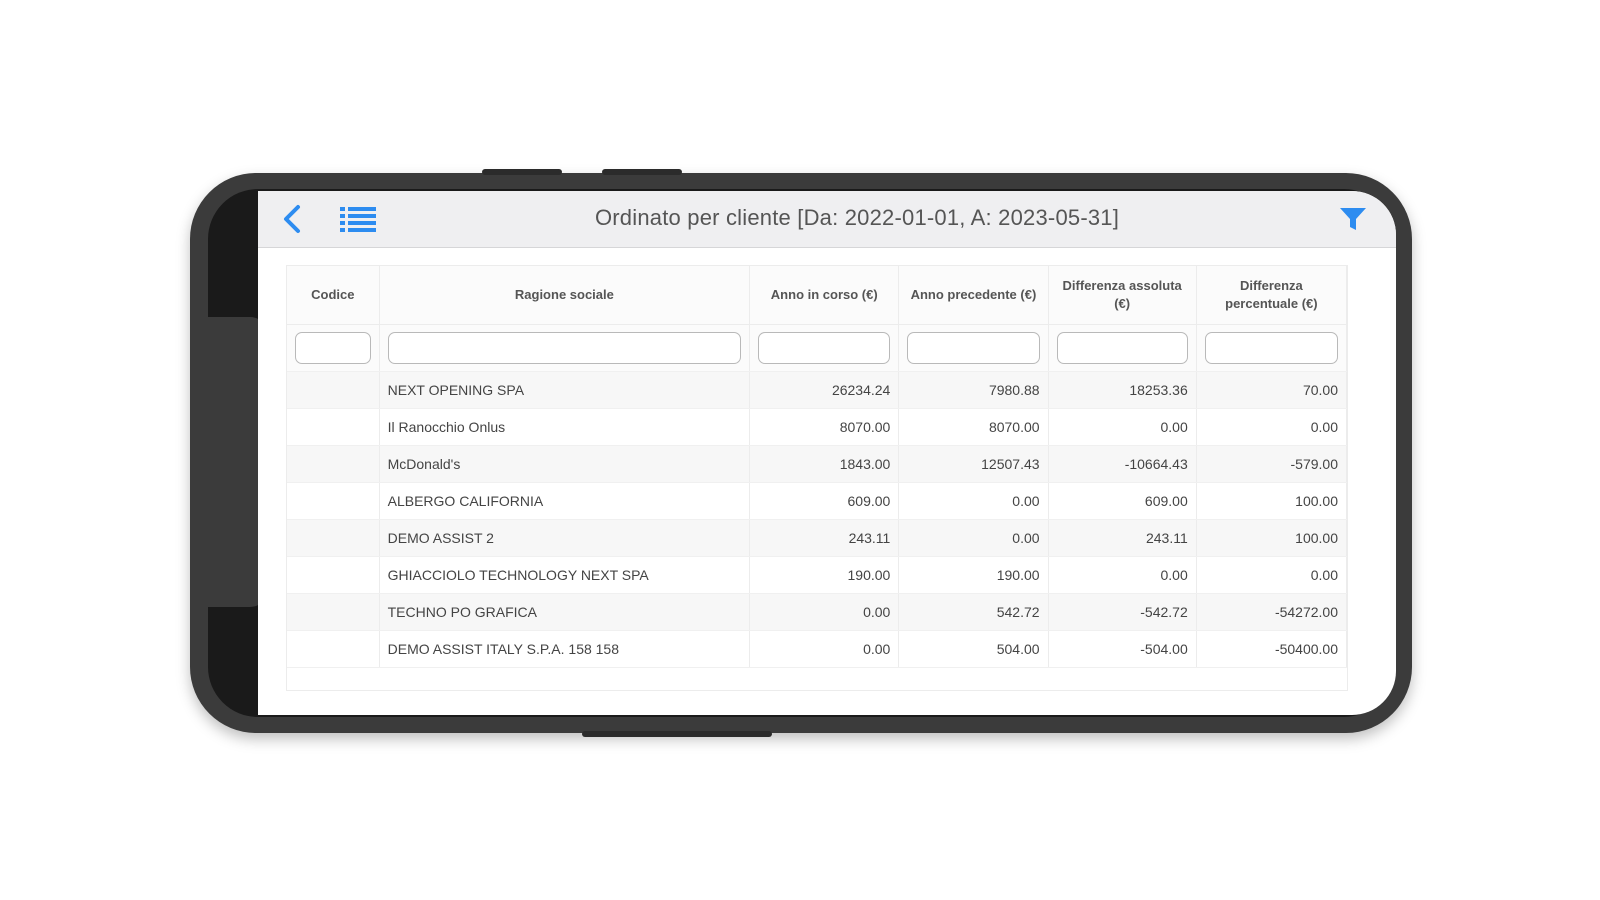  I want to click on filter-button, so click(1353, 219).